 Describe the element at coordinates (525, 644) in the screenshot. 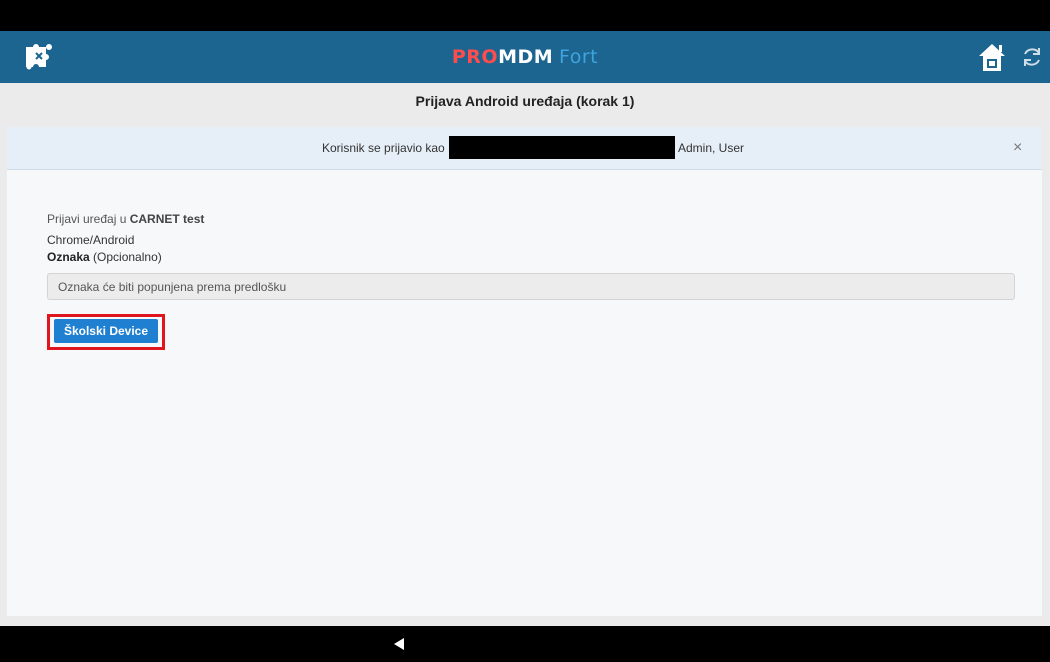

I see `navigation-bar` at that location.